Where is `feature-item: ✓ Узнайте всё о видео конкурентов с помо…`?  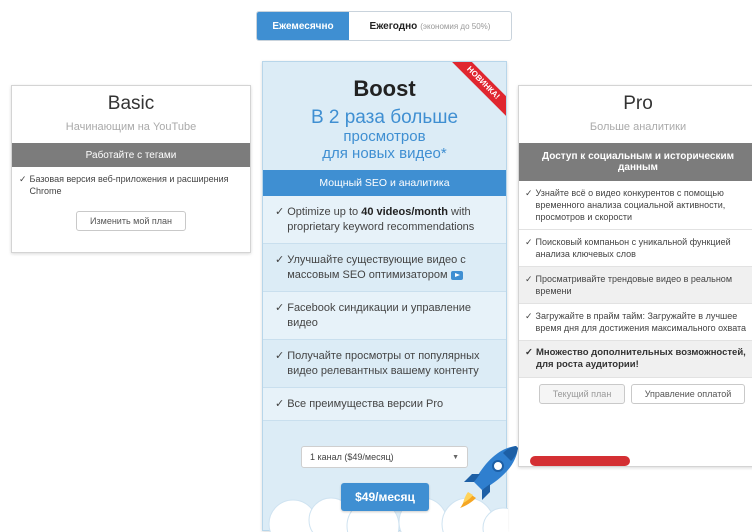
feature-item: ✓ Узнайте всё о видео конкурентов с помо… is located at coordinates (635, 205).